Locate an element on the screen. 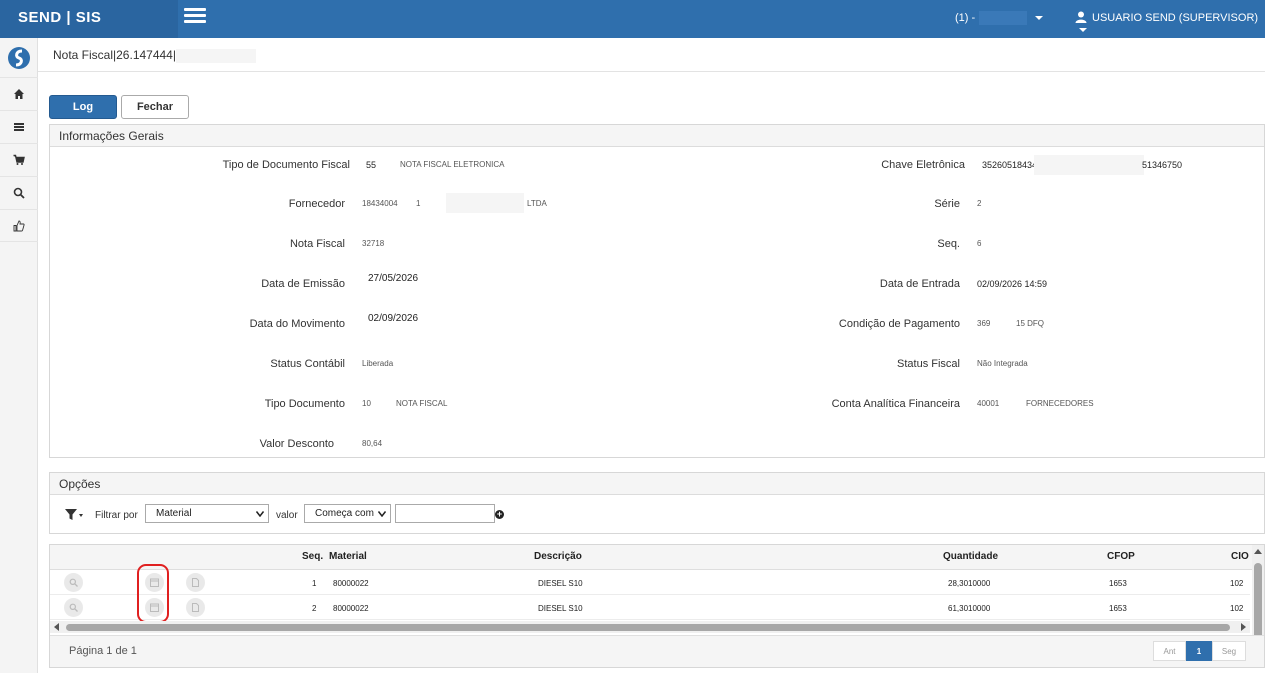 The image size is (1265, 673). column-header-quantidade: Quantidade is located at coordinates (970, 556).